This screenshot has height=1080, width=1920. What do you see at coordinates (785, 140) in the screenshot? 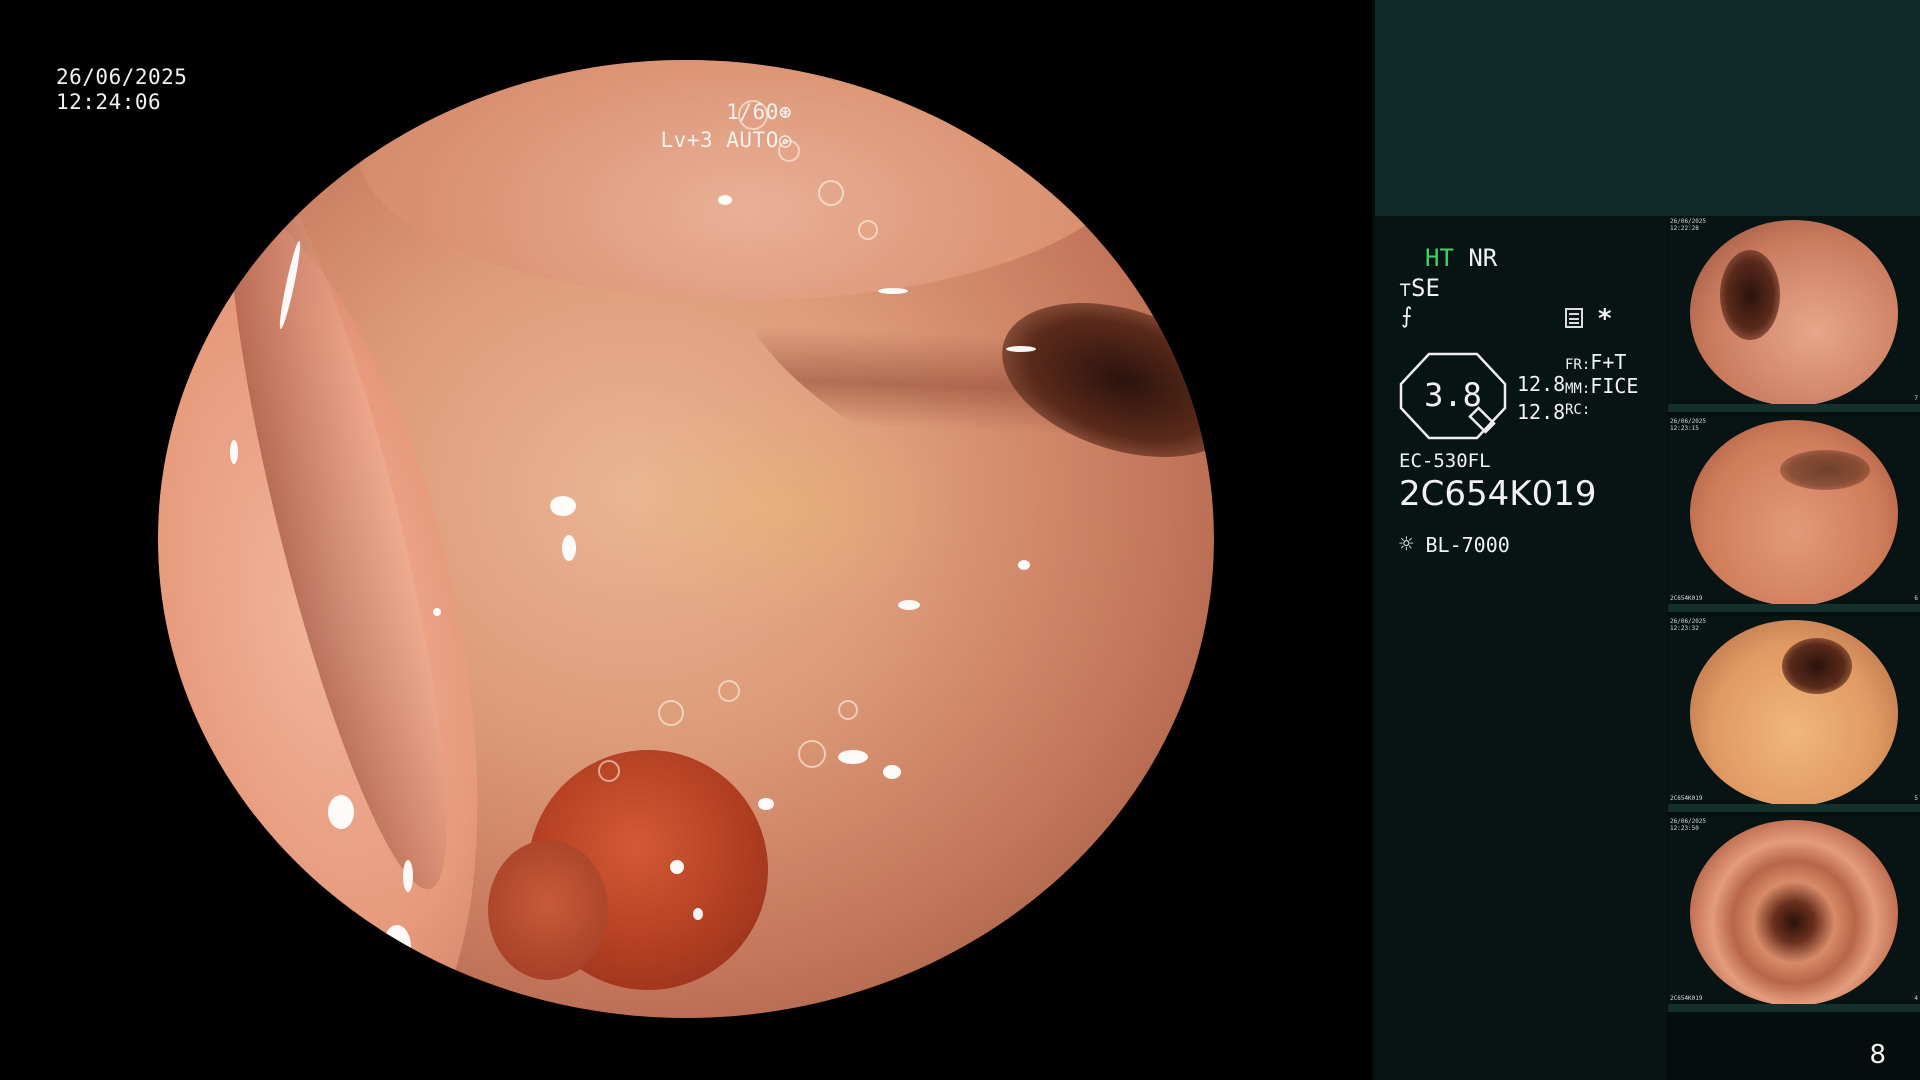
I see `iris-icon: ◎` at bounding box center [785, 140].